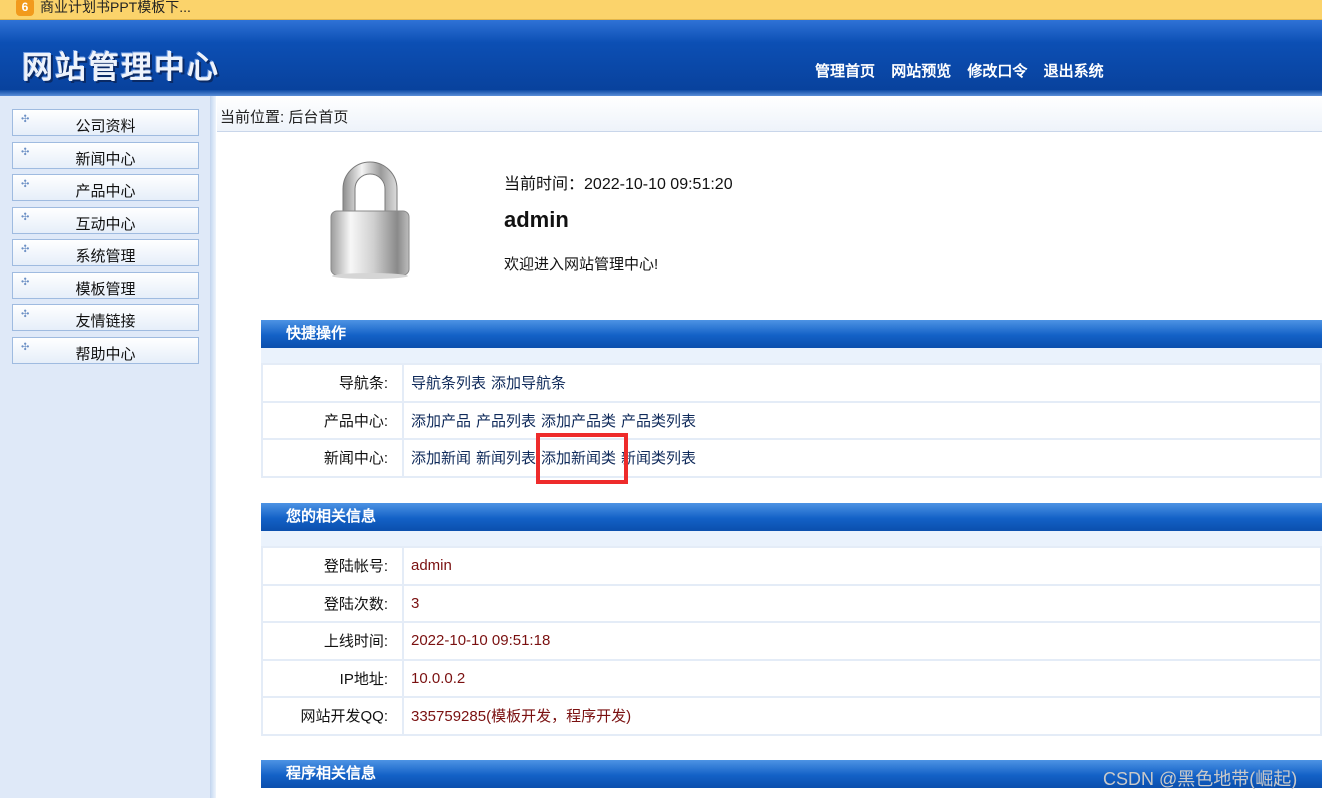  What do you see at coordinates (862, 603) in the screenshot?
I see `row-value: 3` at bounding box center [862, 603].